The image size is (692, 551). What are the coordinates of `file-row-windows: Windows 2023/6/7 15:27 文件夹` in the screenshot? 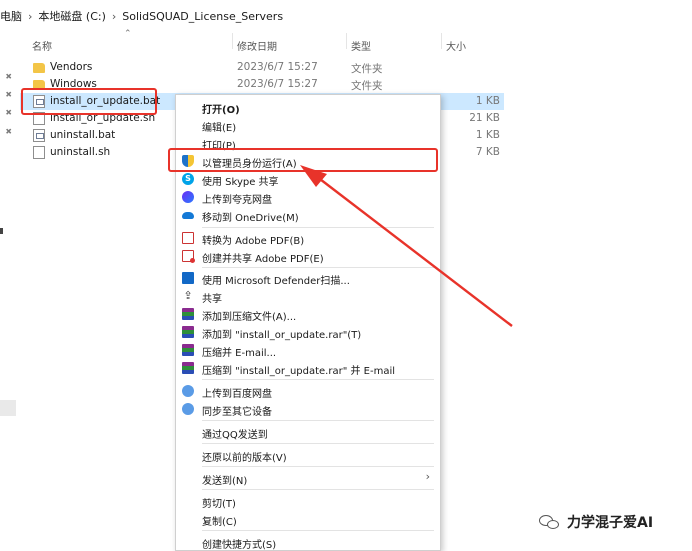 It's located at (262, 84).